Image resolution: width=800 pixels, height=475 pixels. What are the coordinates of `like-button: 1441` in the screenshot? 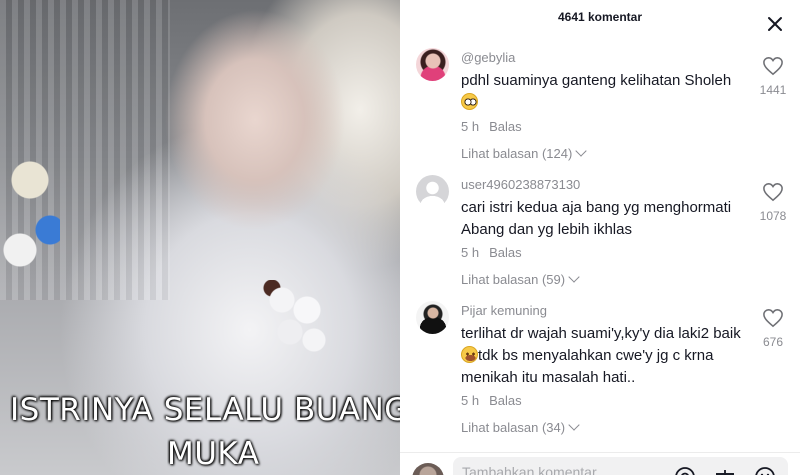 It's located at (773, 76).